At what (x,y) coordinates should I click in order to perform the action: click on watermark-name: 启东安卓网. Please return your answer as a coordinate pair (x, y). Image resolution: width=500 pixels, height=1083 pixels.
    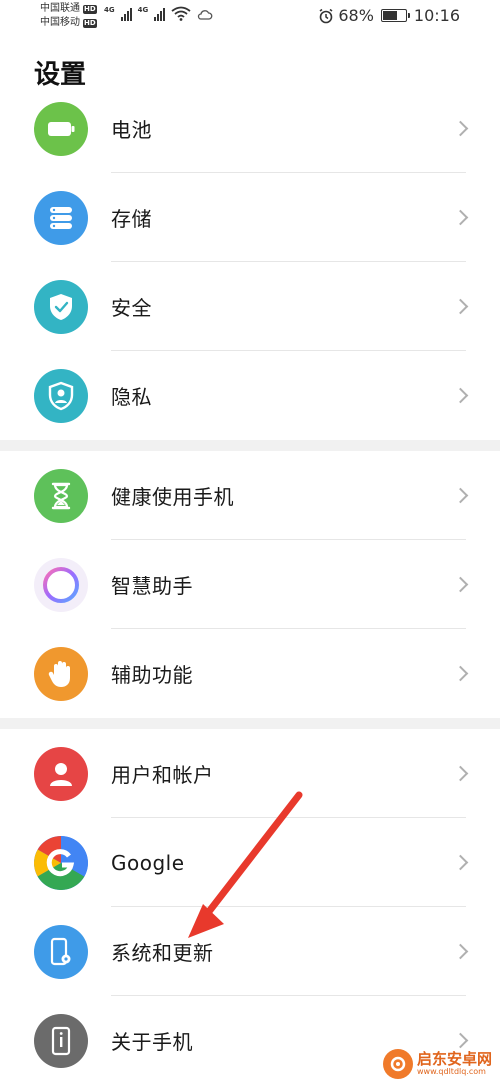
    Looking at the image, I should click on (454, 1058).